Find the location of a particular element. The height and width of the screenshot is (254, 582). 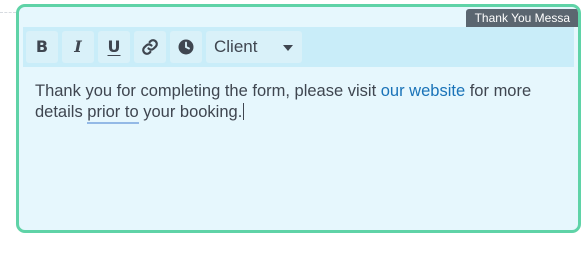

editor-toolbar: B I U Client is located at coordinates (298, 47).